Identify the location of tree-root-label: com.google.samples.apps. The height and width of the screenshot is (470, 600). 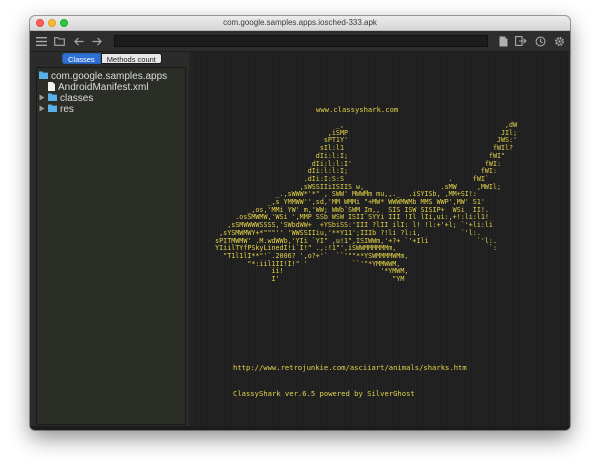
(109, 76).